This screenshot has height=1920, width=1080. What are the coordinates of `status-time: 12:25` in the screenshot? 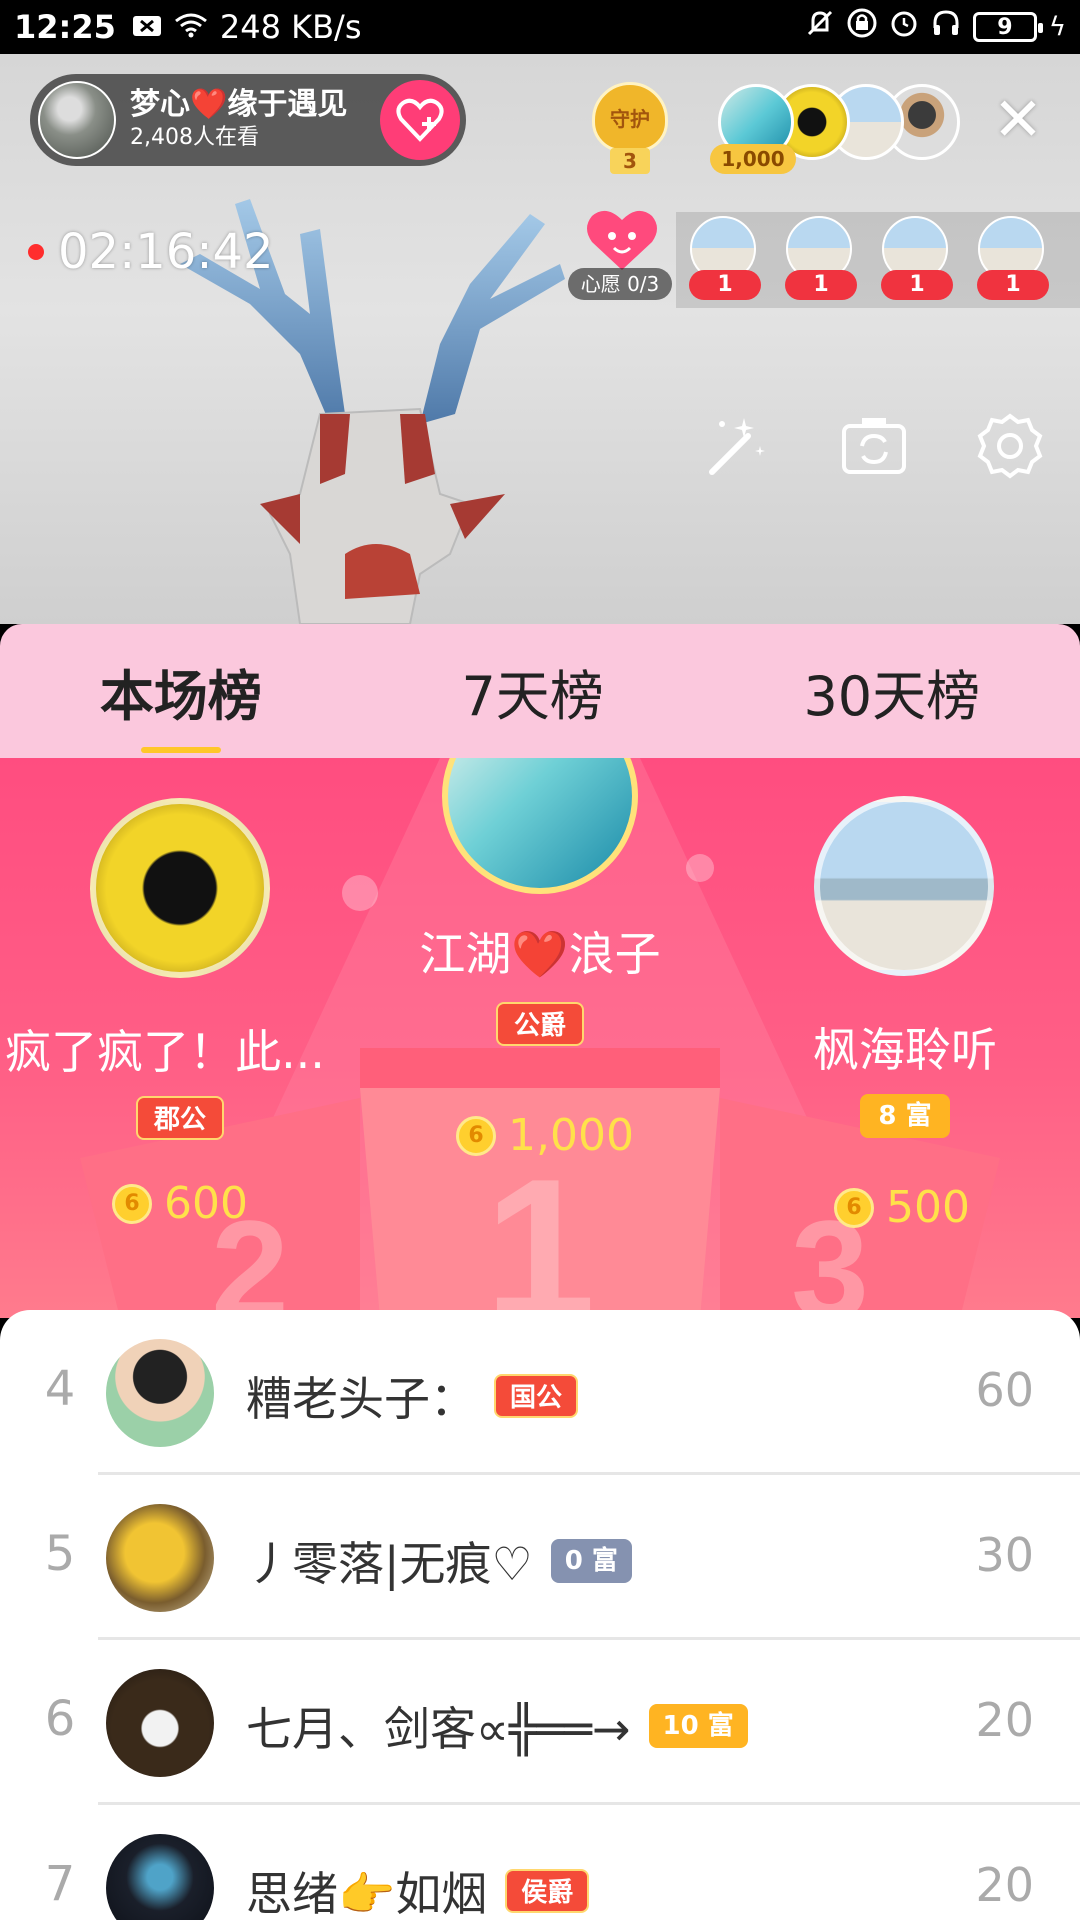 It's located at (65, 27).